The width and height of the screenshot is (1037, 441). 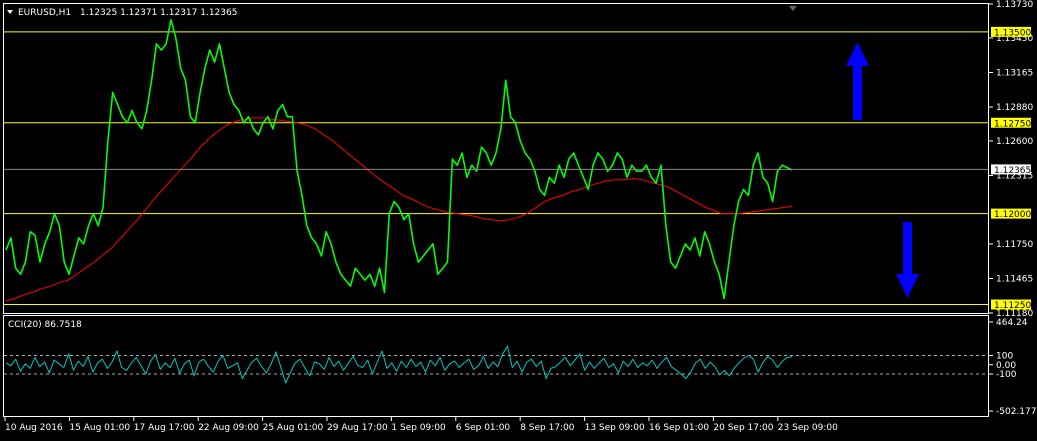 What do you see at coordinates (517, 170) in the screenshot?
I see `current-price-marker: 1.12365` at bounding box center [517, 170].